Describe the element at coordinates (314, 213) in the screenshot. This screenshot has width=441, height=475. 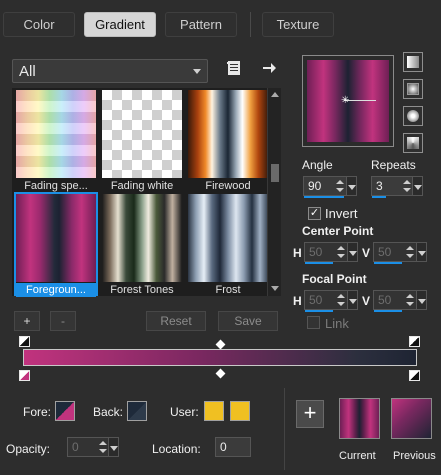
I see `invert-checkbox: ✓` at that location.